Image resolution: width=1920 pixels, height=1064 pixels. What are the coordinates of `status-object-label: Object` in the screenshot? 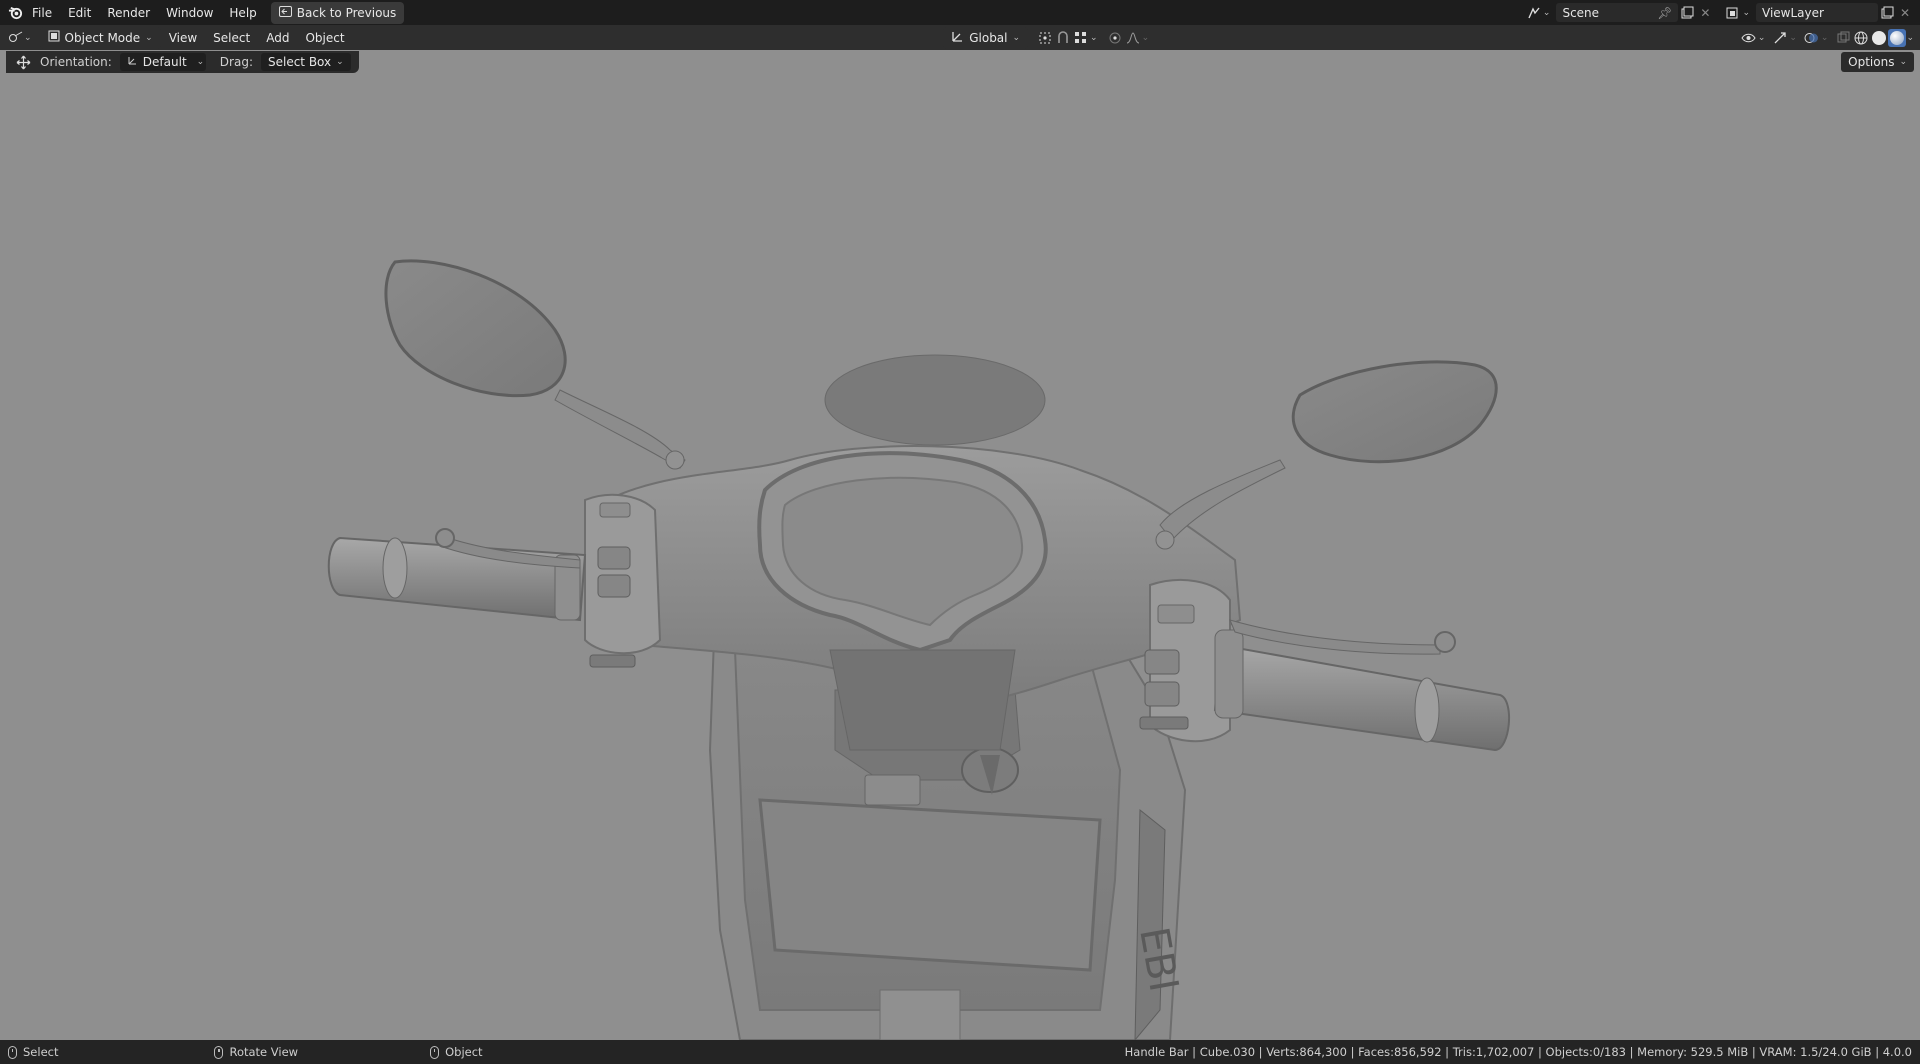 It's located at (464, 1052).